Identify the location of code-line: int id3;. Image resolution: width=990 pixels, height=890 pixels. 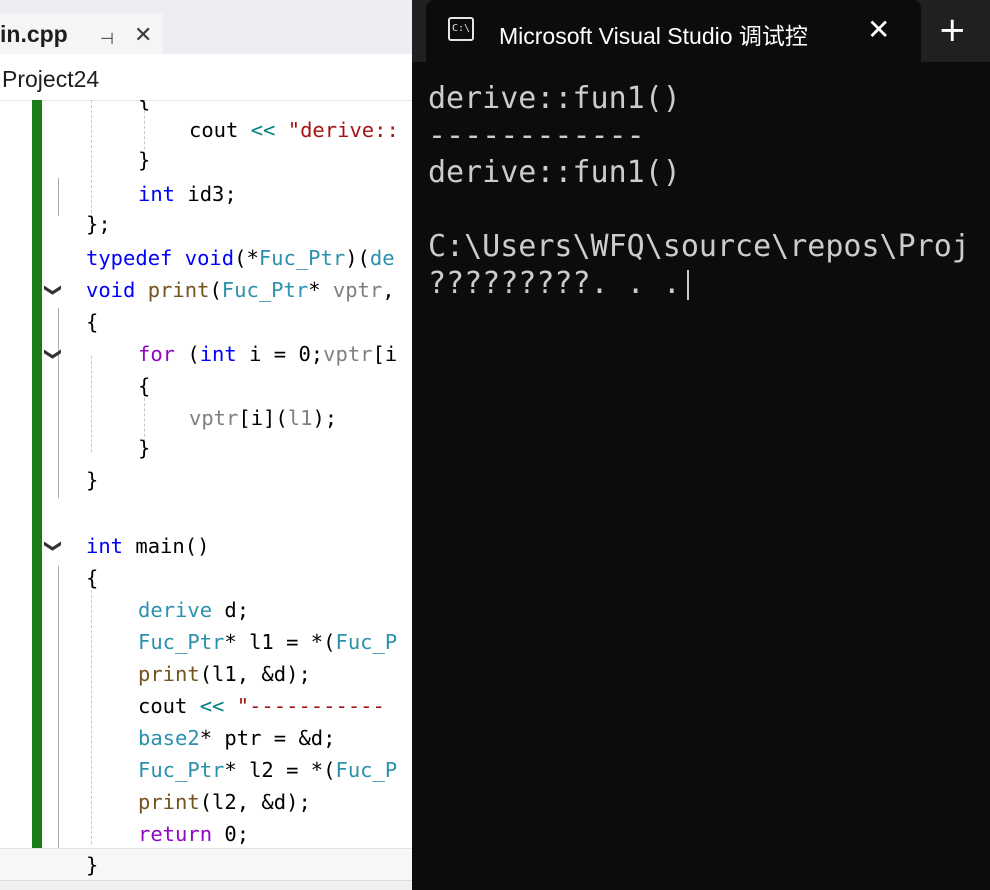
(187, 194).